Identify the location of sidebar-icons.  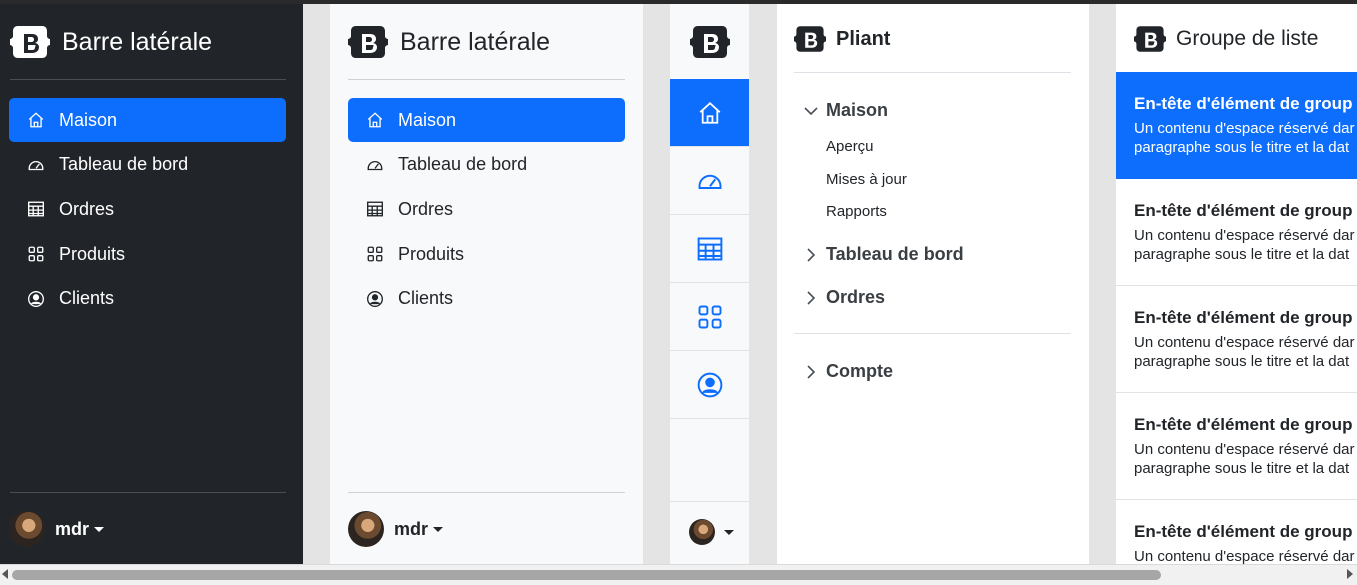
(710, 284).